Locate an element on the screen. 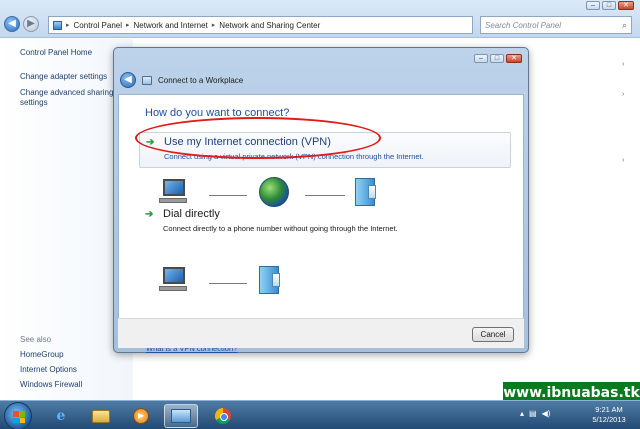 This screenshot has width=640, height=429. dialog-caption-buttons: – □ ✕ is located at coordinates (498, 58).